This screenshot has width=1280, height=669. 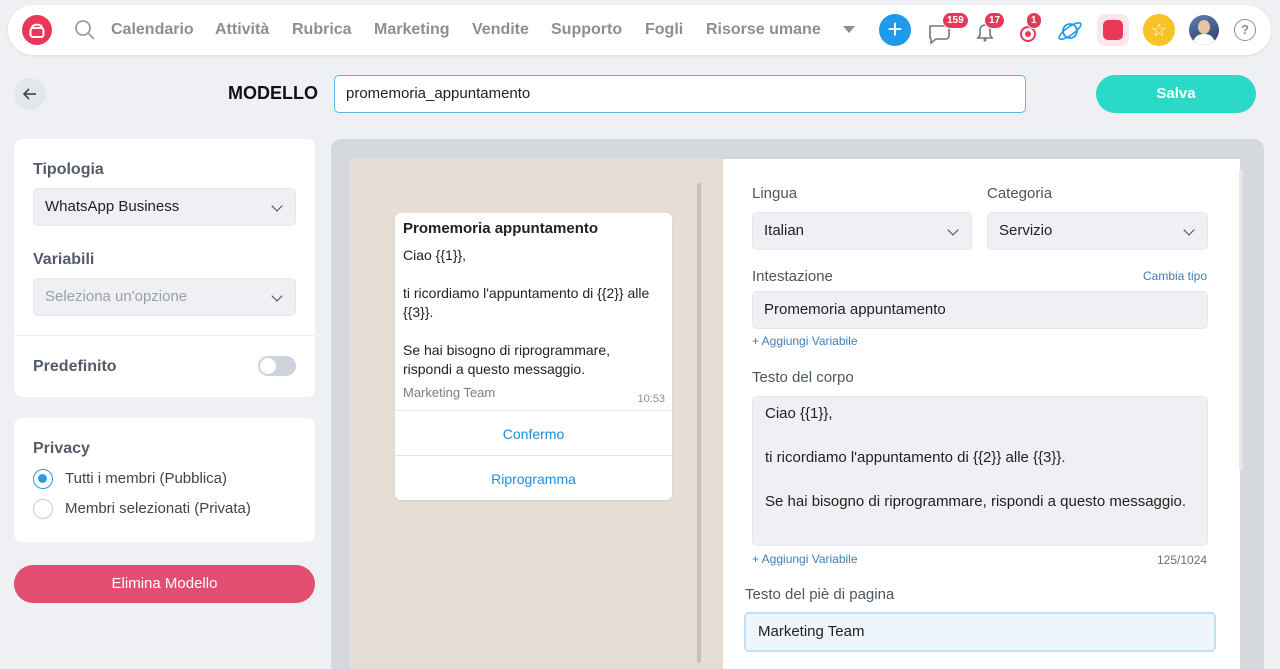 I want to click on page-title: MODELLO, so click(x=273, y=93).